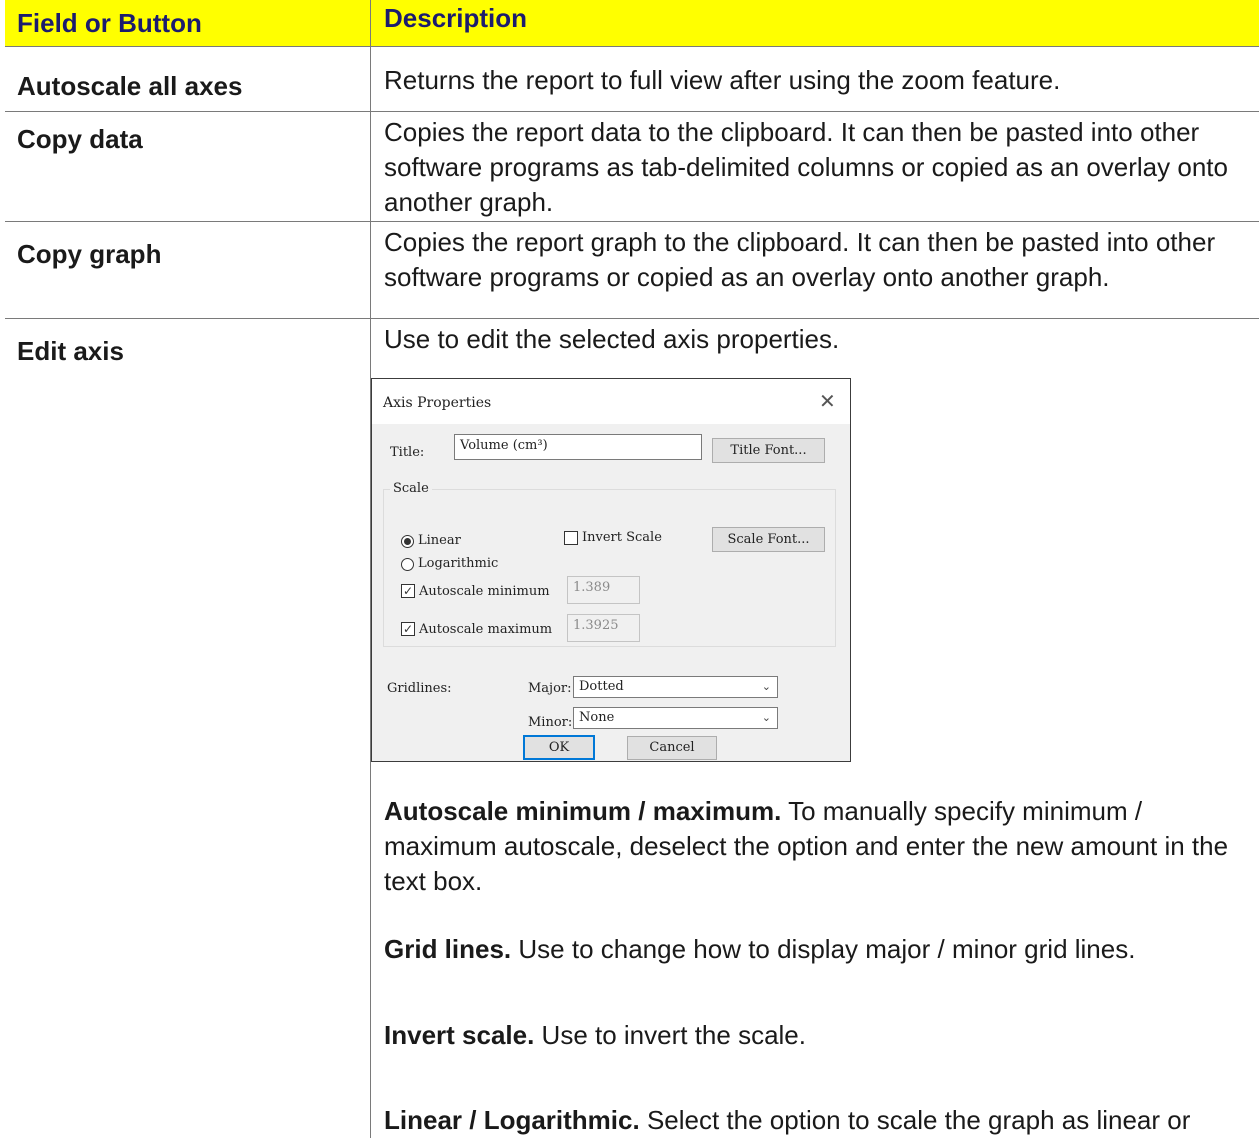 This screenshot has width=1259, height=1138. What do you see at coordinates (550, 688) in the screenshot?
I see `major-label: Major:` at bounding box center [550, 688].